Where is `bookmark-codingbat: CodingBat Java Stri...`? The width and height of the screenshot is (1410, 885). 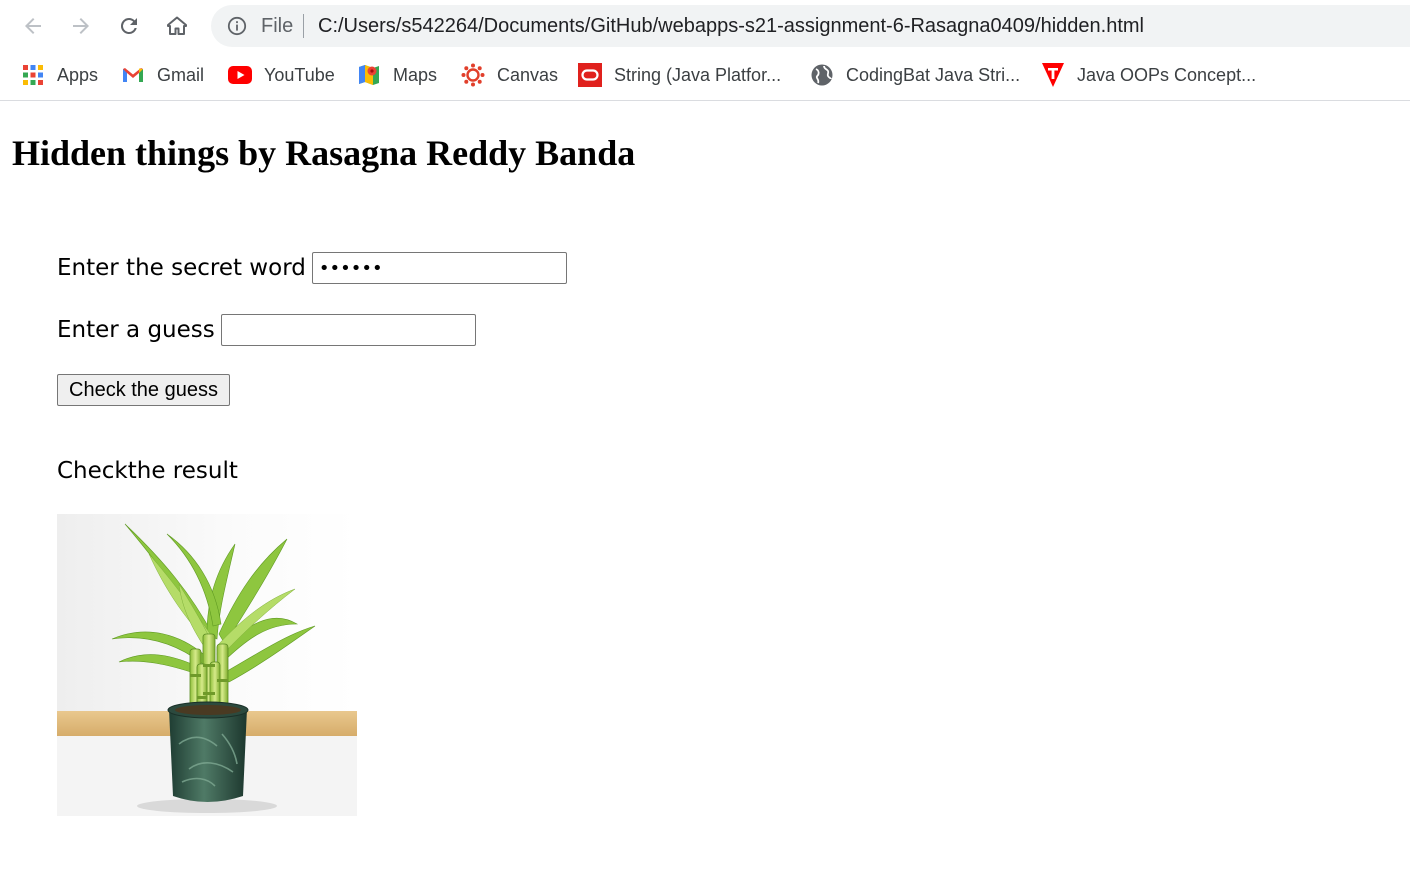 bookmark-codingbat: CodingBat Java Stri... is located at coordinates (915, 75).